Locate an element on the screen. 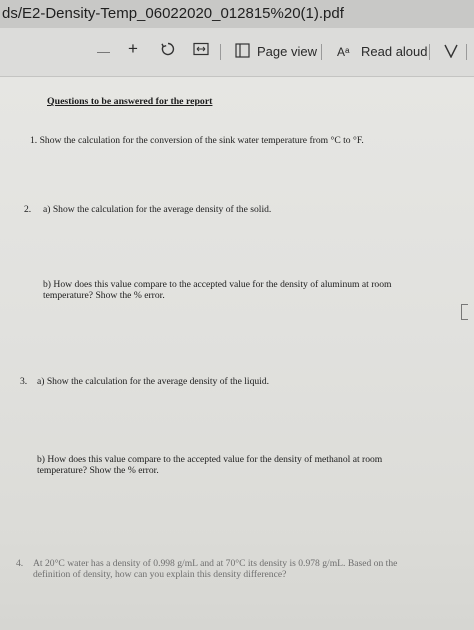 Image resolution: width=474 pixels, height=630 pixels. fit-to-page-button is located at coordinates (201, 52).